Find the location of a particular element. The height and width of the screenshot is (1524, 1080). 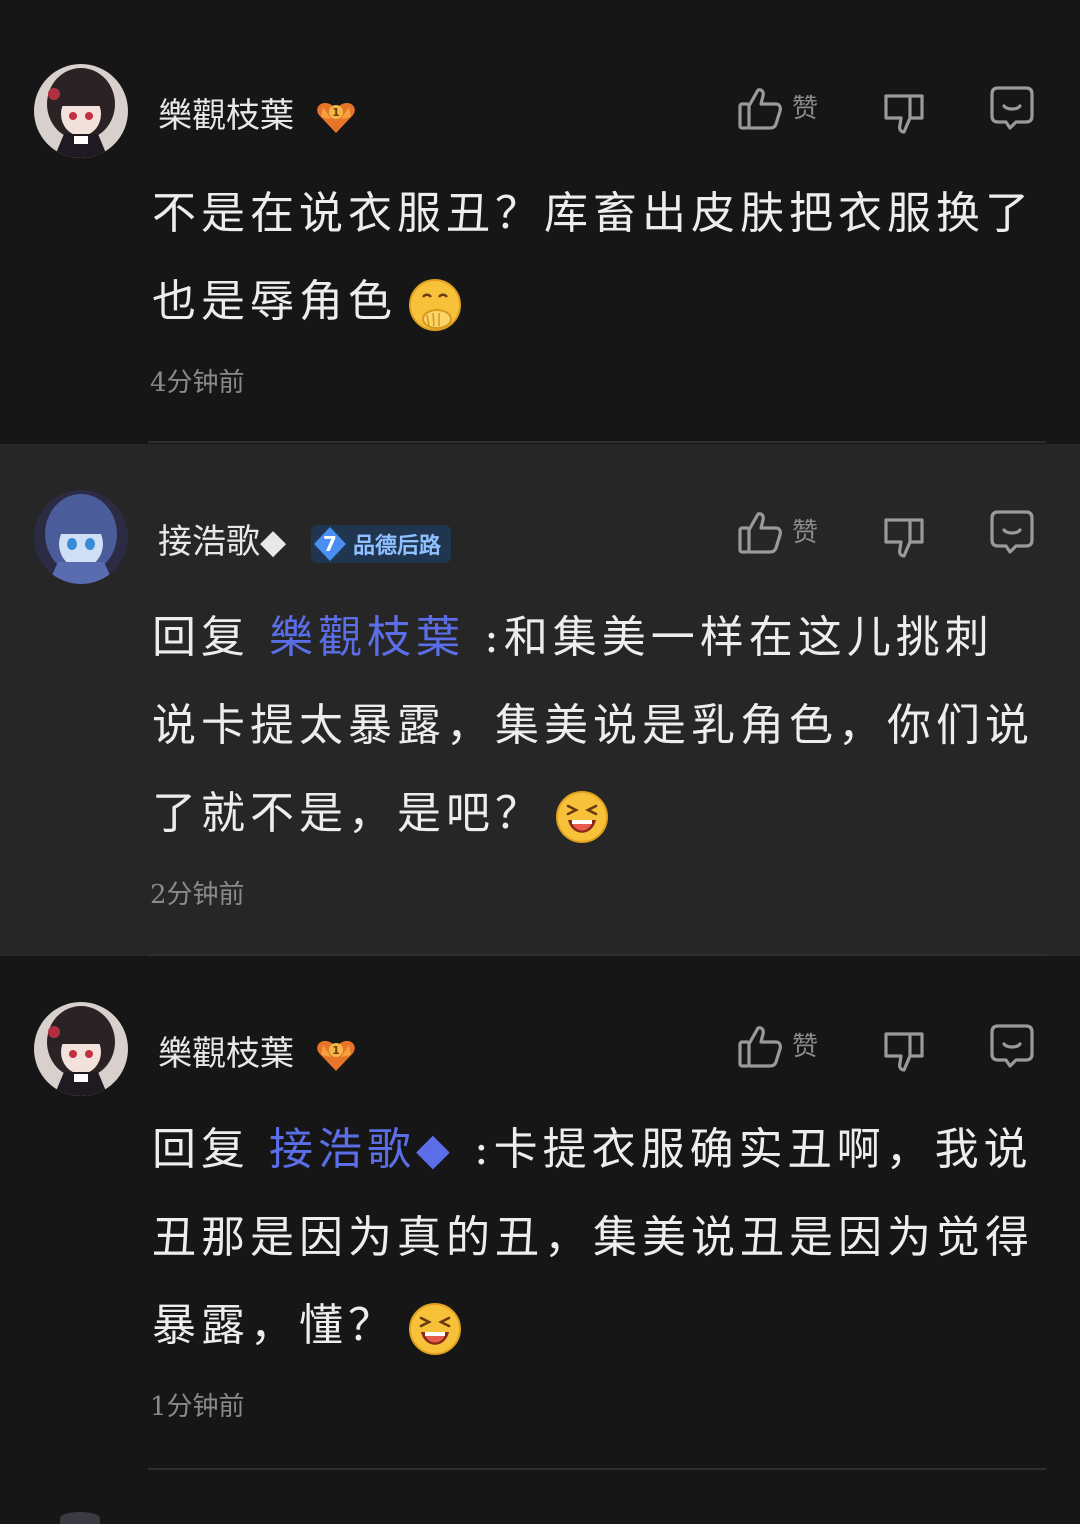

comment-time: 1分钟前 is located at coordinates (197, 1407).